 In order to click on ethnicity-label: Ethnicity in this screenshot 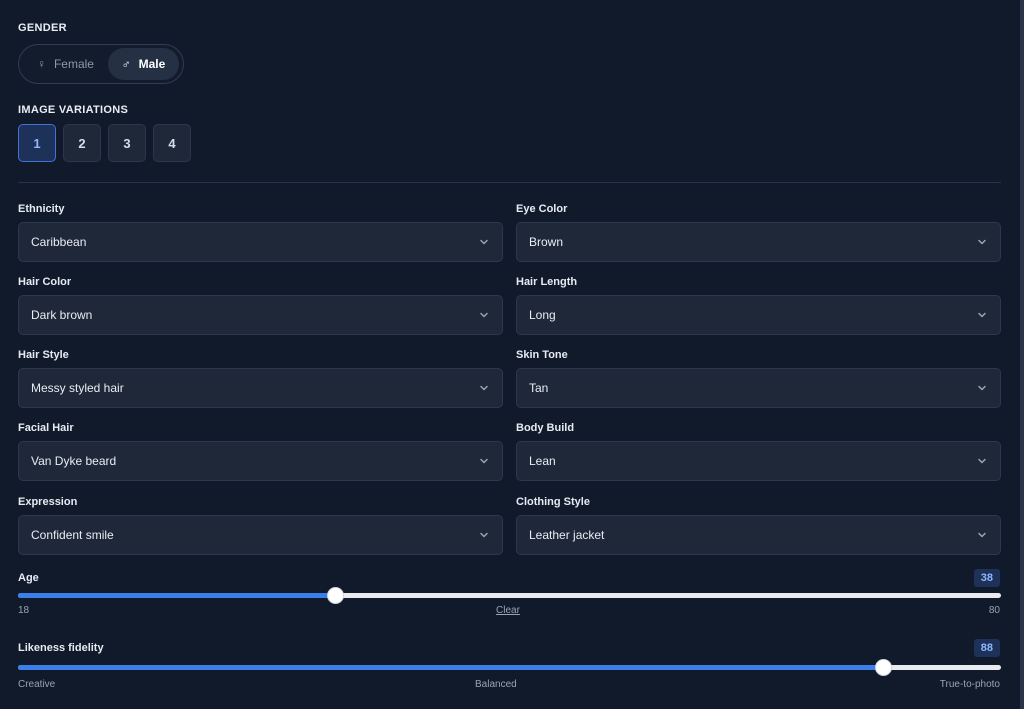, I will do `click(41, 209)`.